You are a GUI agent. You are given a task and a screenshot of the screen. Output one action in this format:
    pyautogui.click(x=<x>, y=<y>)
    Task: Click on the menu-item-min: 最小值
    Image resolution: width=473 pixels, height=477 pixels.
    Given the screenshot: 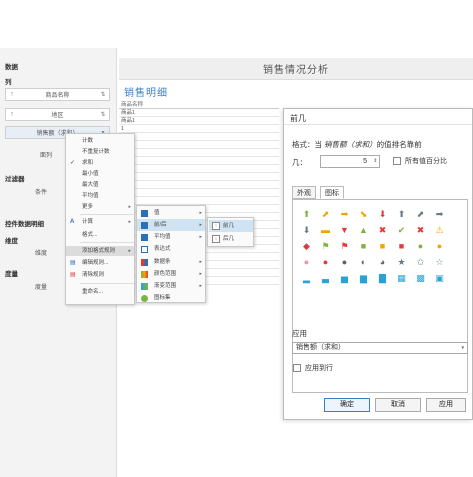 What is the action you would take?
    pyautogui.click(x=100, y=174)
    